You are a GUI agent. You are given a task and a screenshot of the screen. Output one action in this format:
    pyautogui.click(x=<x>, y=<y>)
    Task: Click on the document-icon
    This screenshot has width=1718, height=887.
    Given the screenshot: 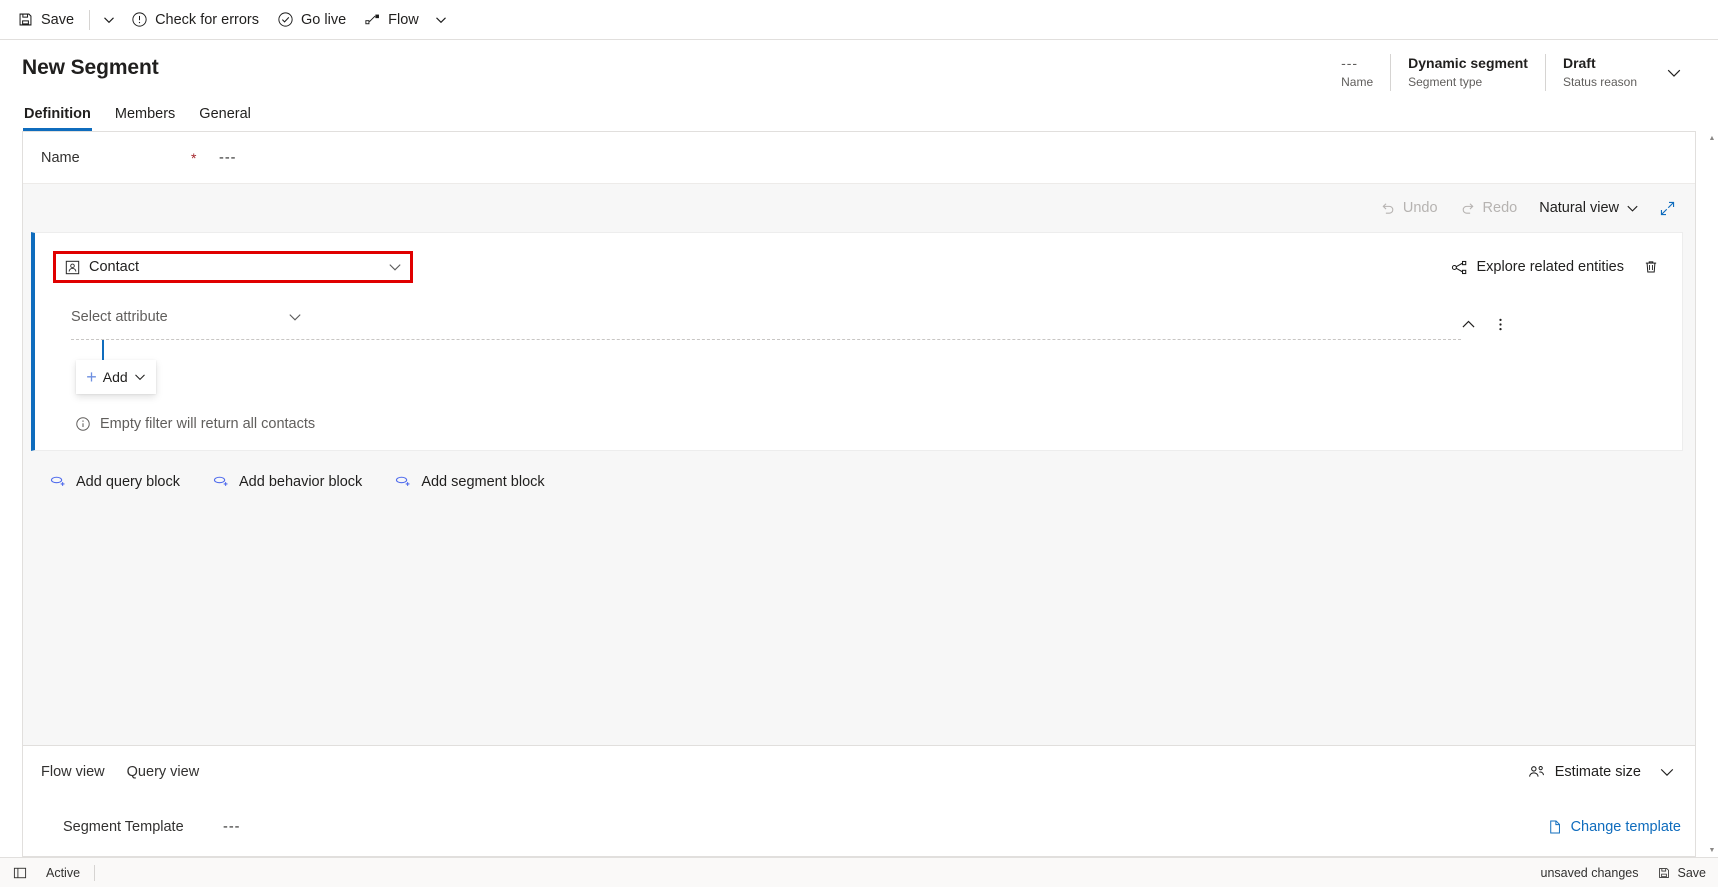 What is the action you would take?
    pyautogui.click(x=1555, y=827)
    